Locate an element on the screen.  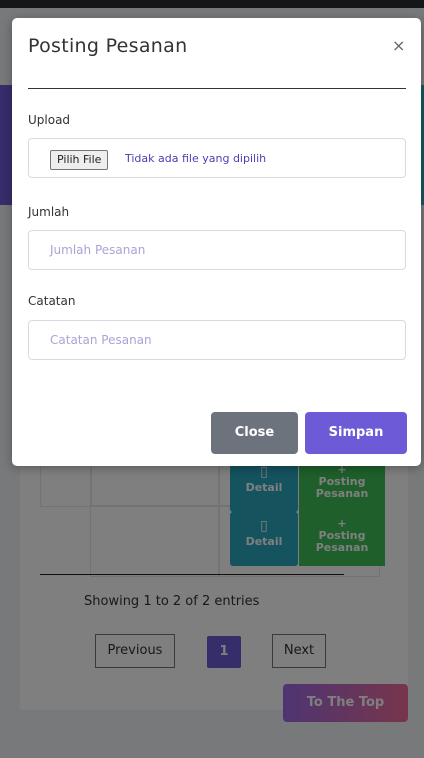
file-upload-field: Pilih File Tidak ada file yang dipilih is located at coordinates (217, 158).